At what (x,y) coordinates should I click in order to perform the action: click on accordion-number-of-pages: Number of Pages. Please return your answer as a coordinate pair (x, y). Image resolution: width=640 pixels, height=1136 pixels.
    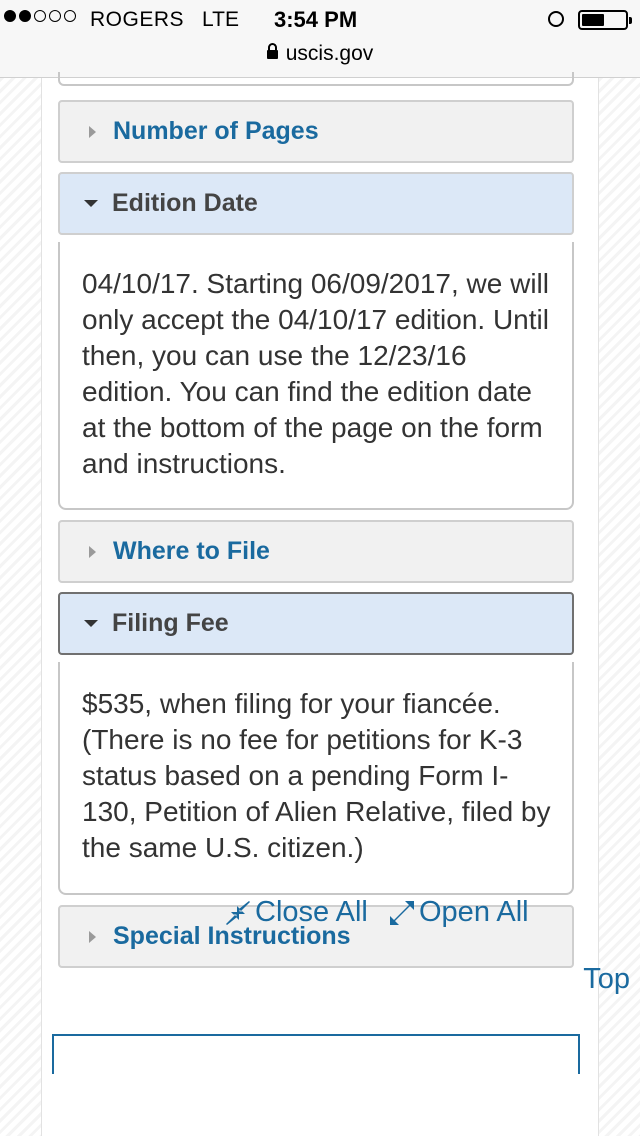
    Looking at the image, I should click on (316, 131).